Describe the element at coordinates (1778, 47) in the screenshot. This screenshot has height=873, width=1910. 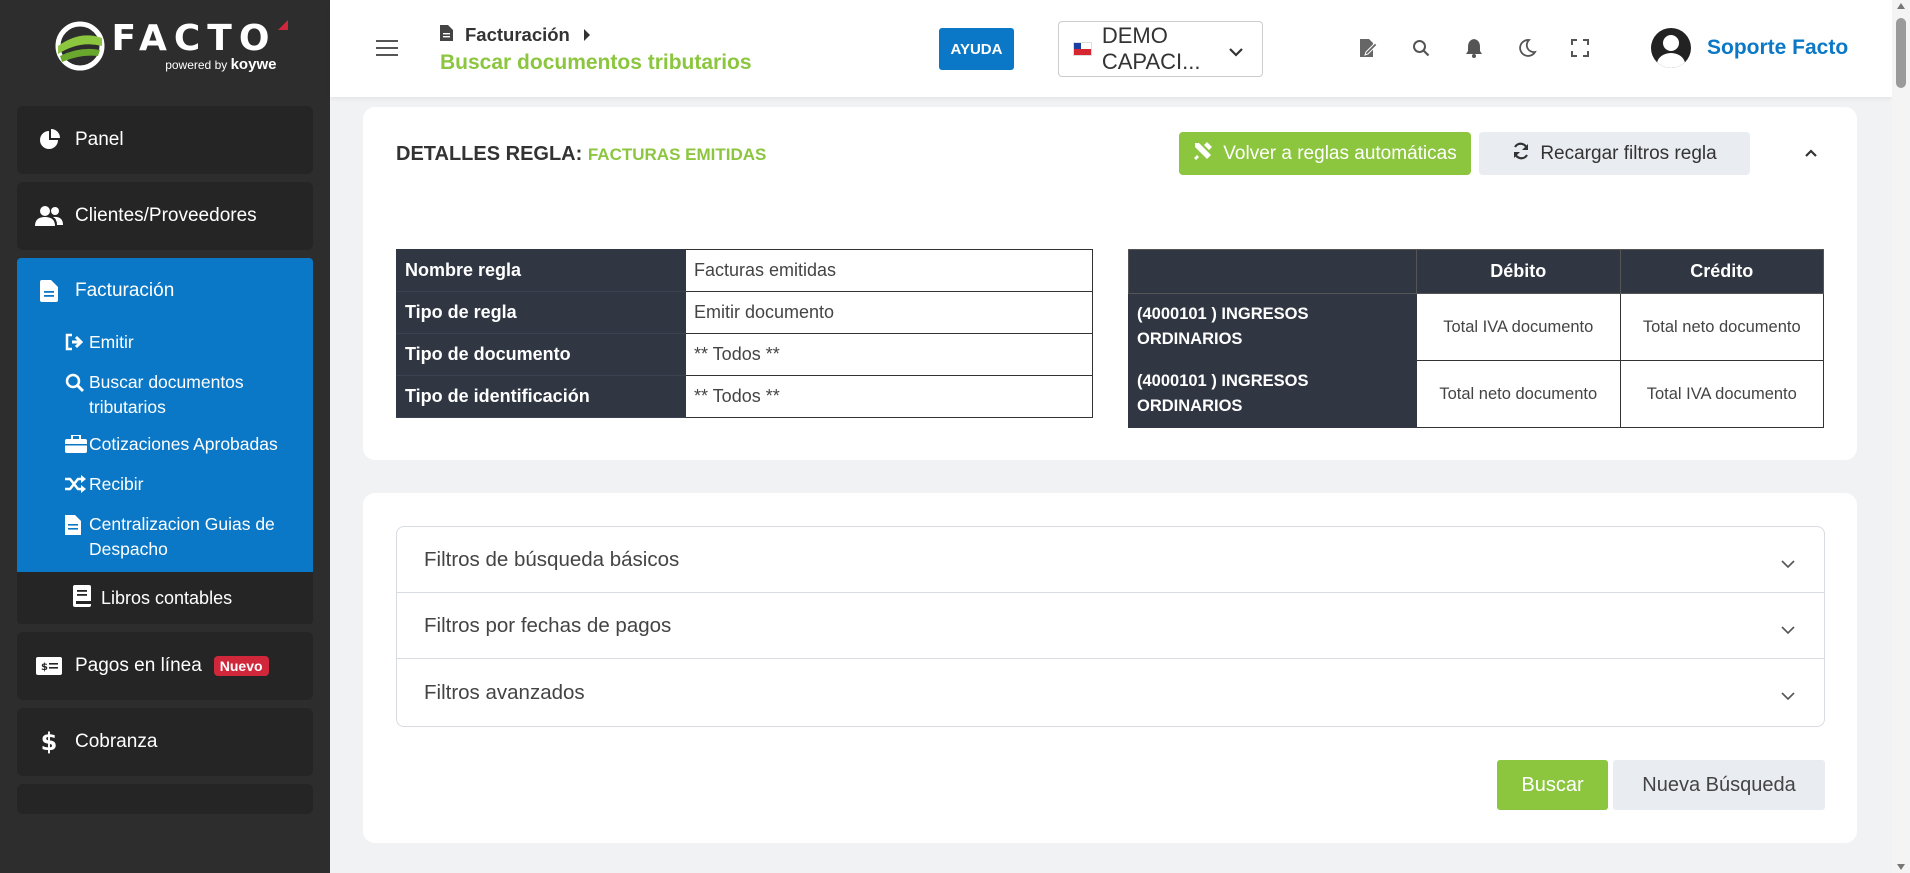
I see `user-name: Soporte Facto` at that location.